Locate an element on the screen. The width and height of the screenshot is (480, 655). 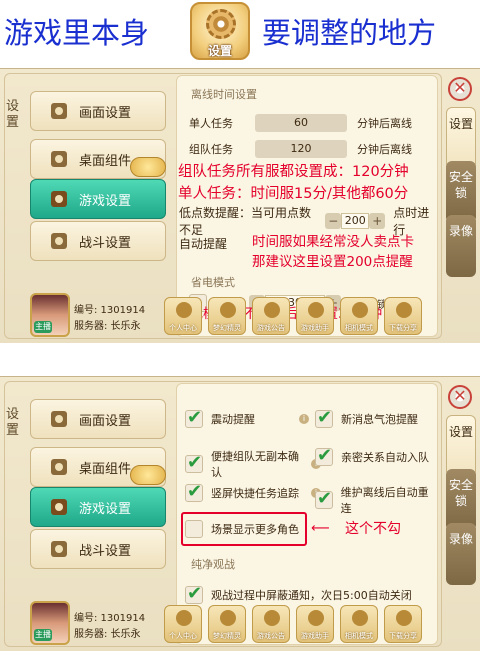
option-label: 竖屏快捷任务追踪 is located at coordinates (255, 493).